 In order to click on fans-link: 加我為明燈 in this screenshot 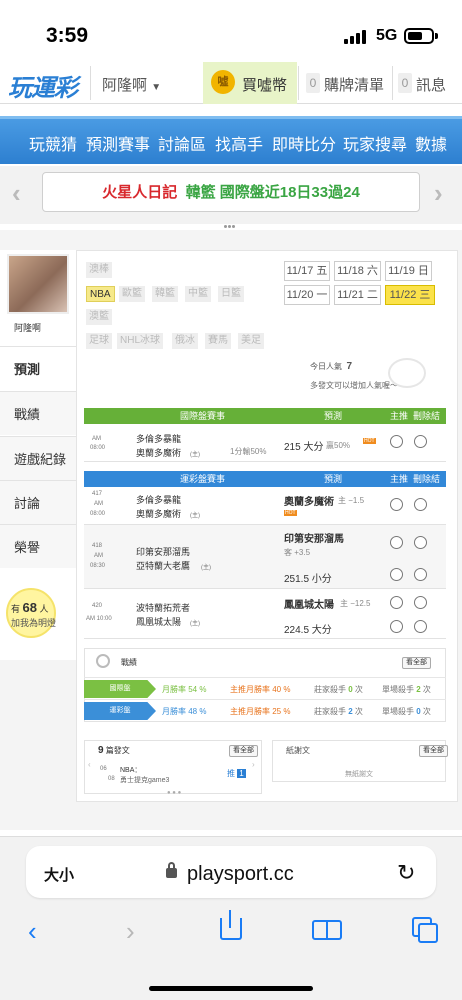, I will do `click(33, 622)`.